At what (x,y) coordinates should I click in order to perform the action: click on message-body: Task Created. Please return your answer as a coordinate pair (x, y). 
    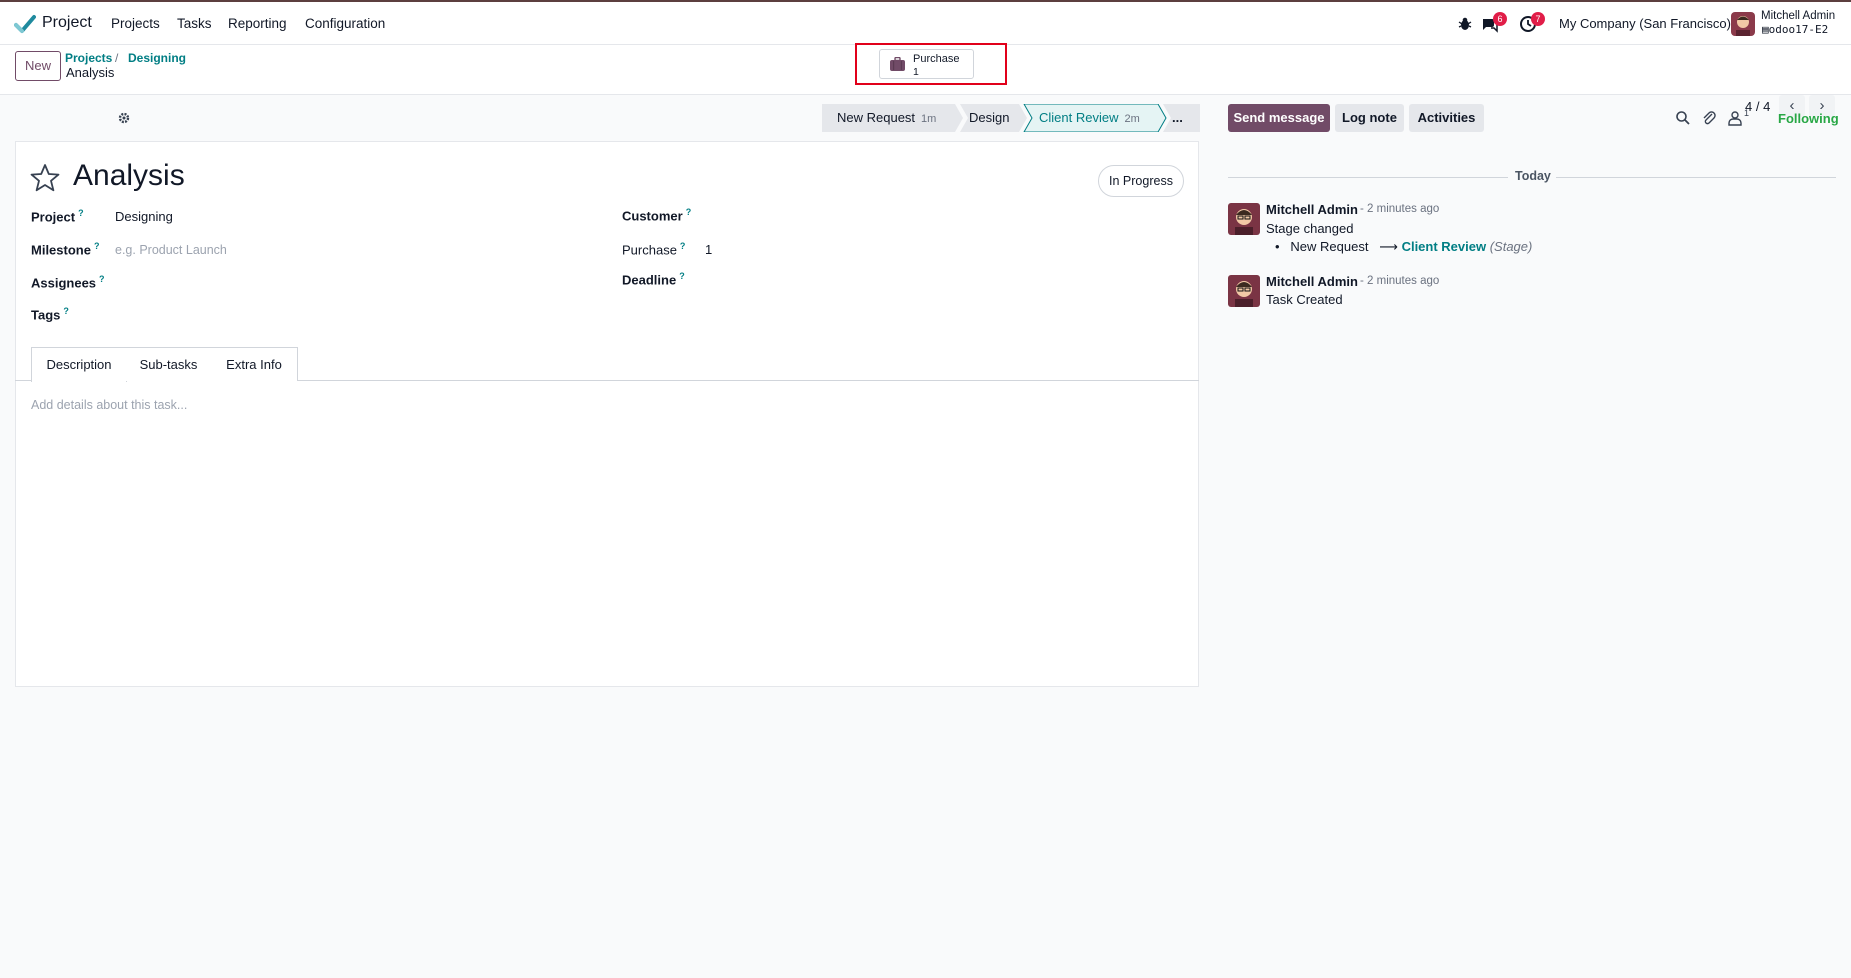
    Looking at the image, I should click on (1304, 299).